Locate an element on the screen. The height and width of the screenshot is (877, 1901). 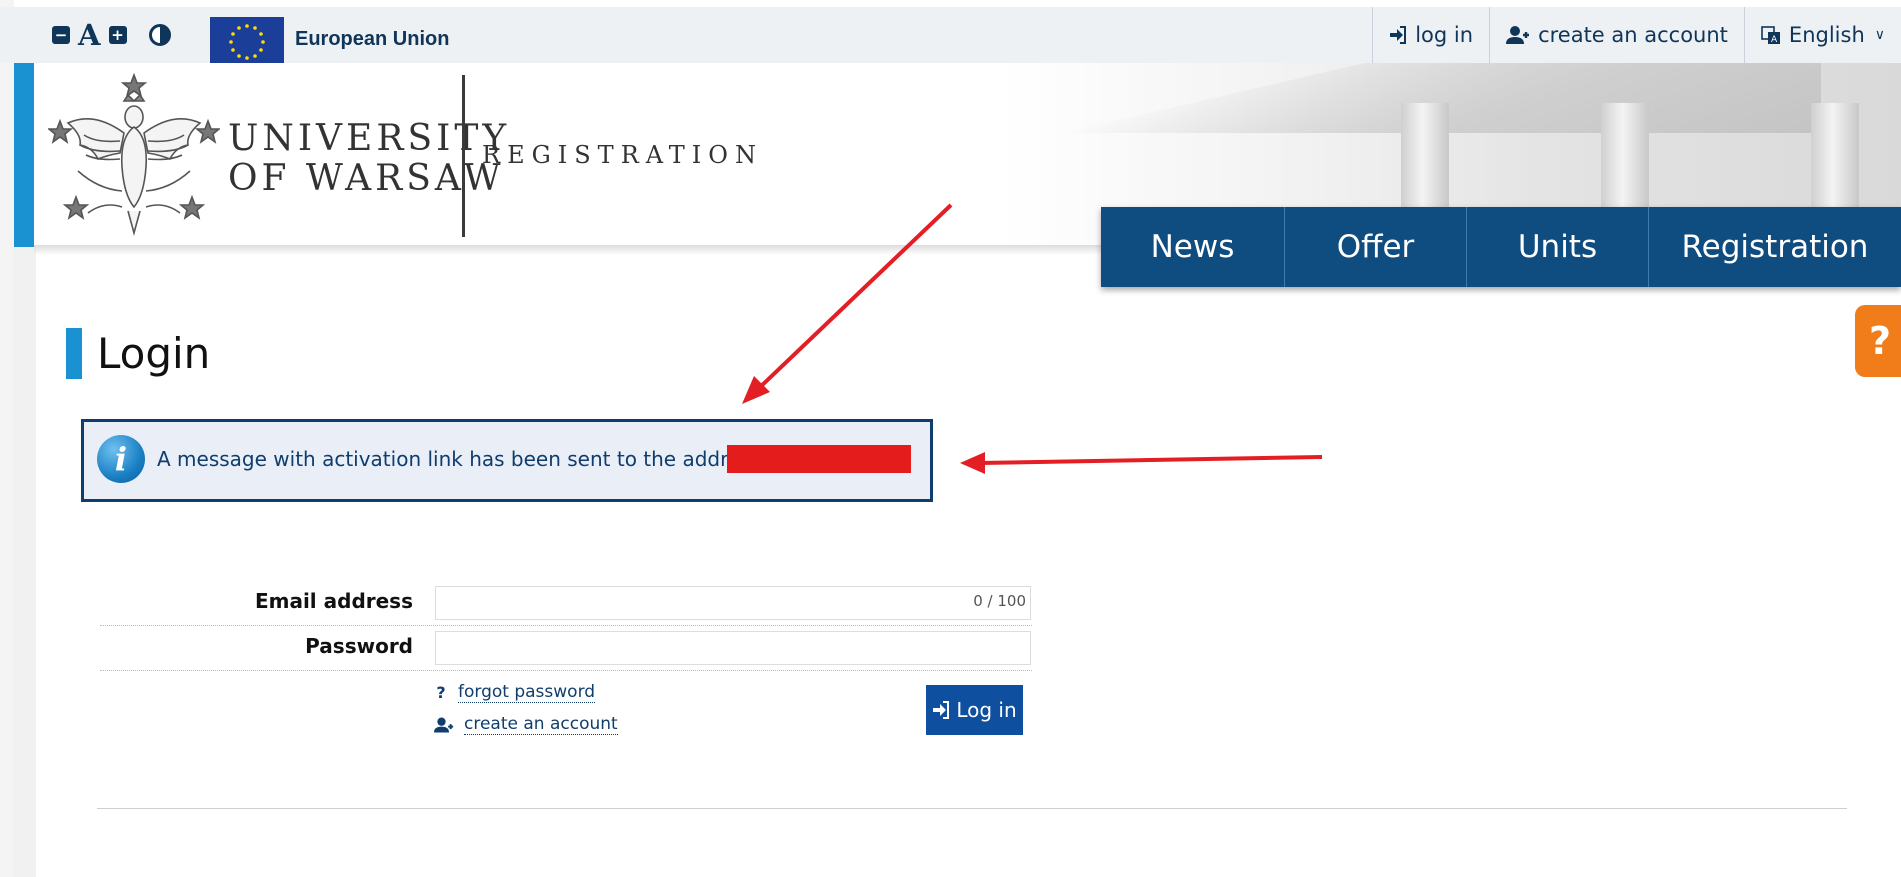
left-strip-inner is located at coordinates (25, 558).